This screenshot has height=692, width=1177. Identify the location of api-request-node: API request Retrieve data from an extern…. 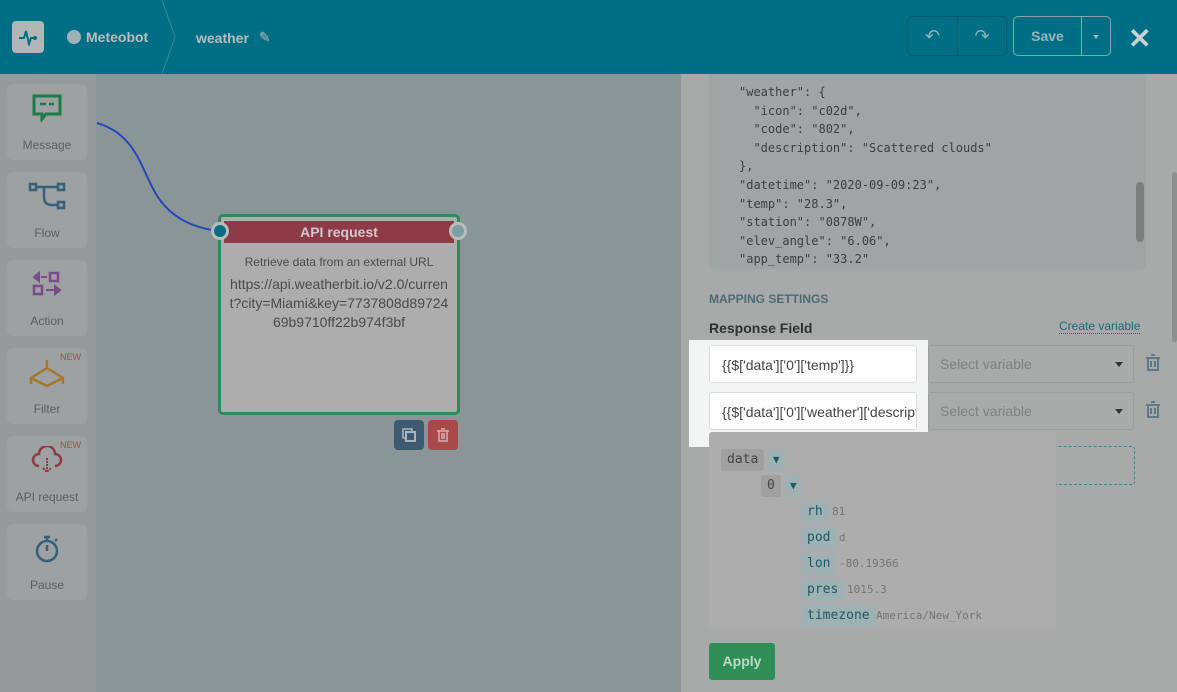
(339, 314).